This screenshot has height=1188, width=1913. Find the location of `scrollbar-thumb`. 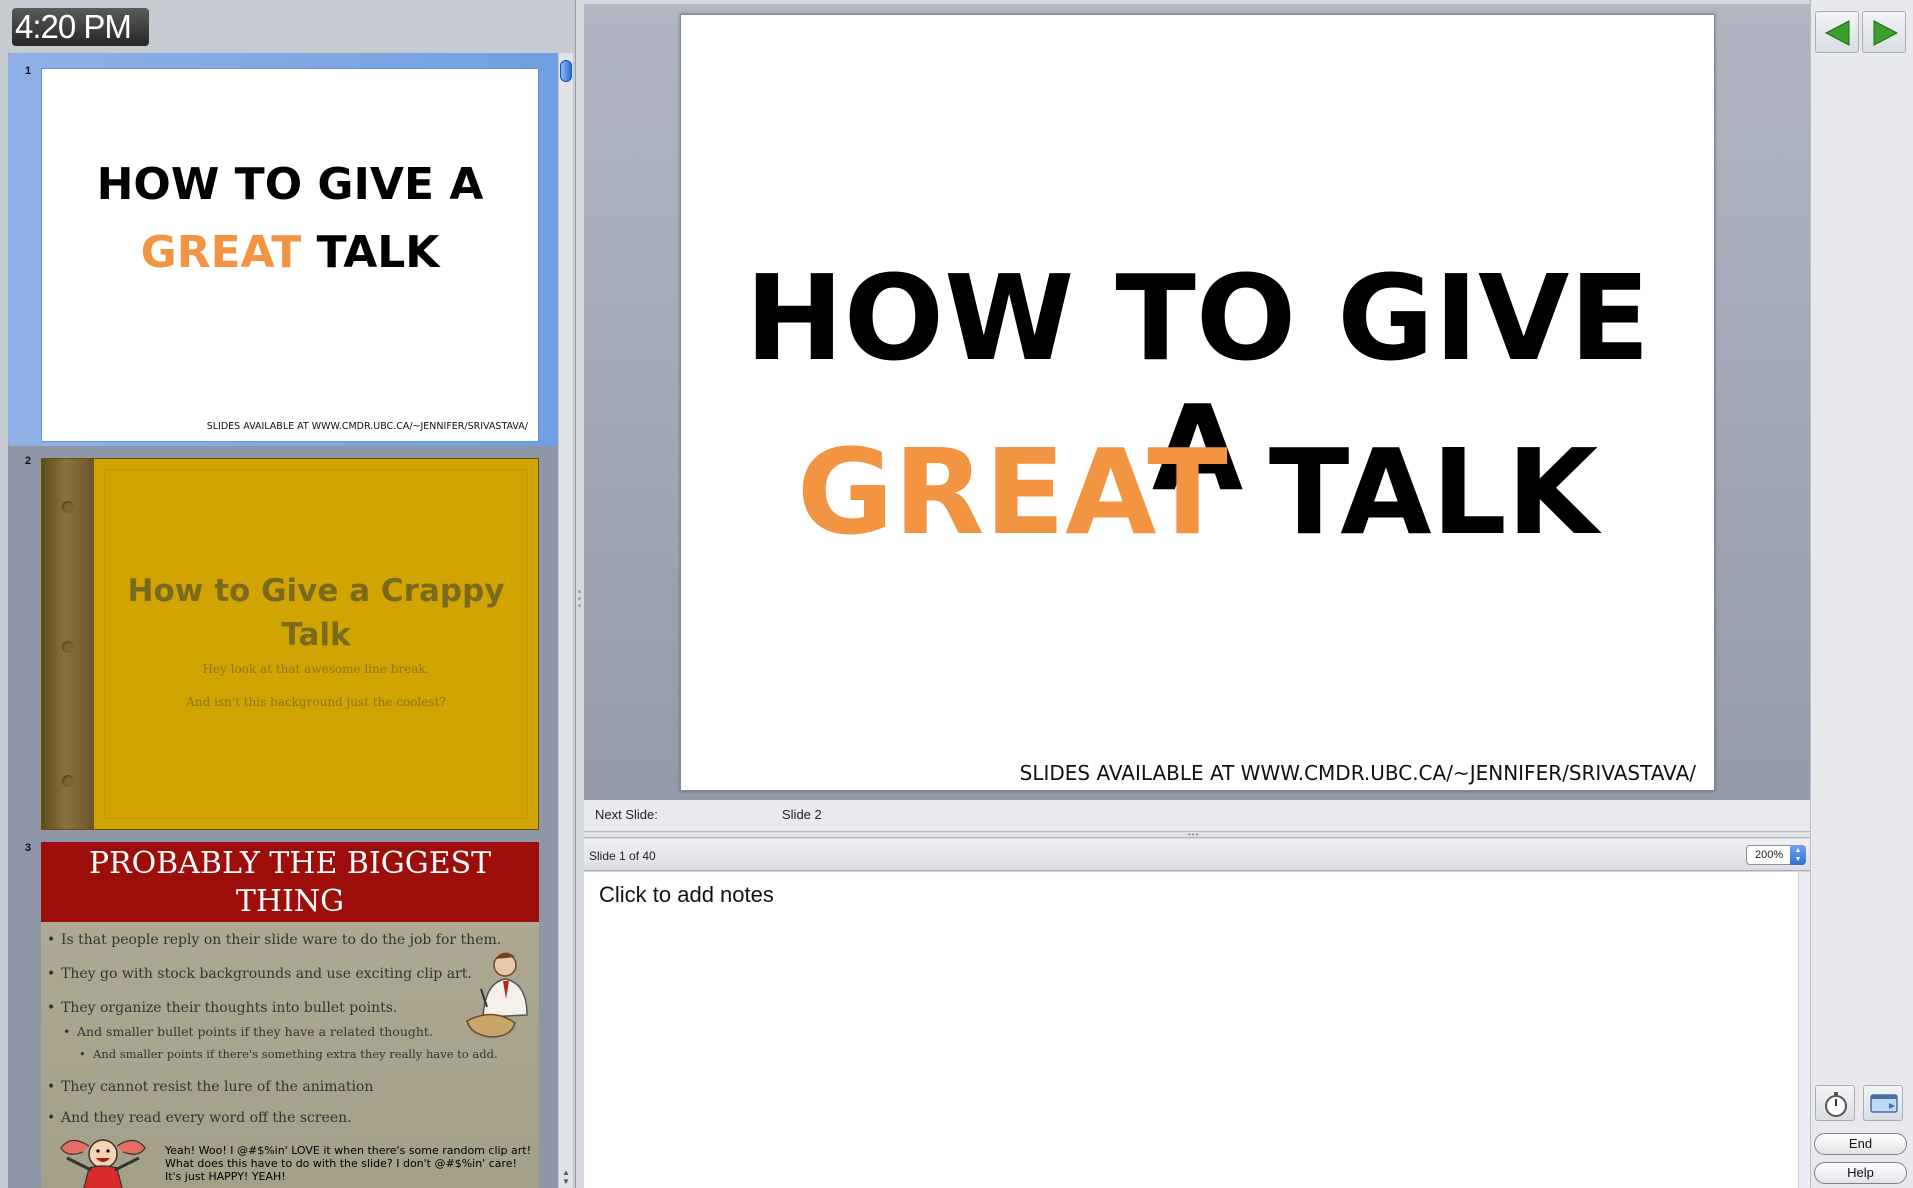

scrollbar-thumb is located at coordinates (566, 71).